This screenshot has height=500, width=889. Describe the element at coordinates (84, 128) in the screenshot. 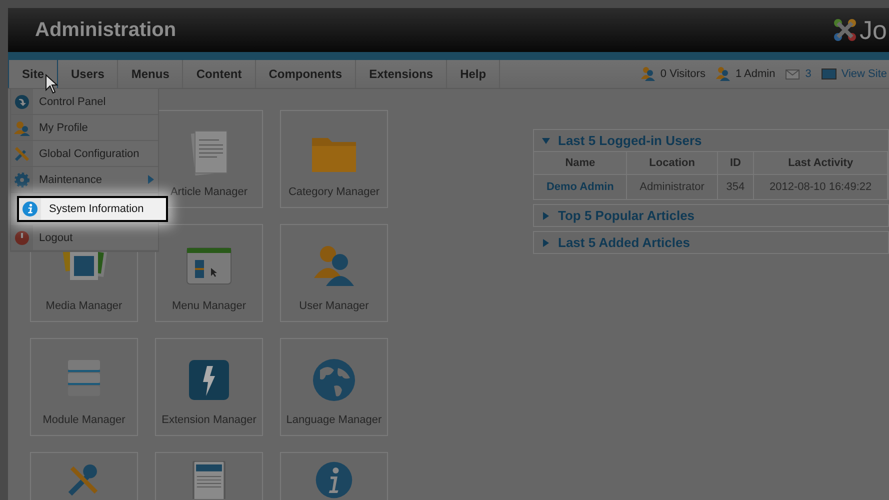

I see `menu-item: My Profile` at that location.